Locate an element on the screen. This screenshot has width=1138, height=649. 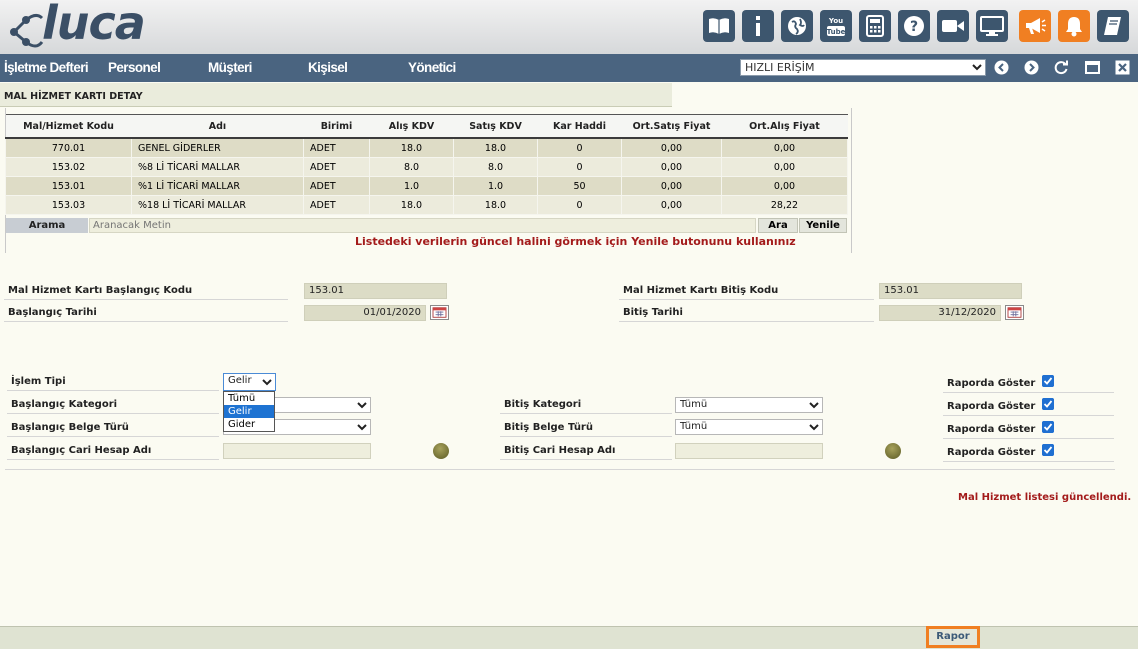
islem-tipi-label: İşlem Tipi is located at coordinates (113, 382).